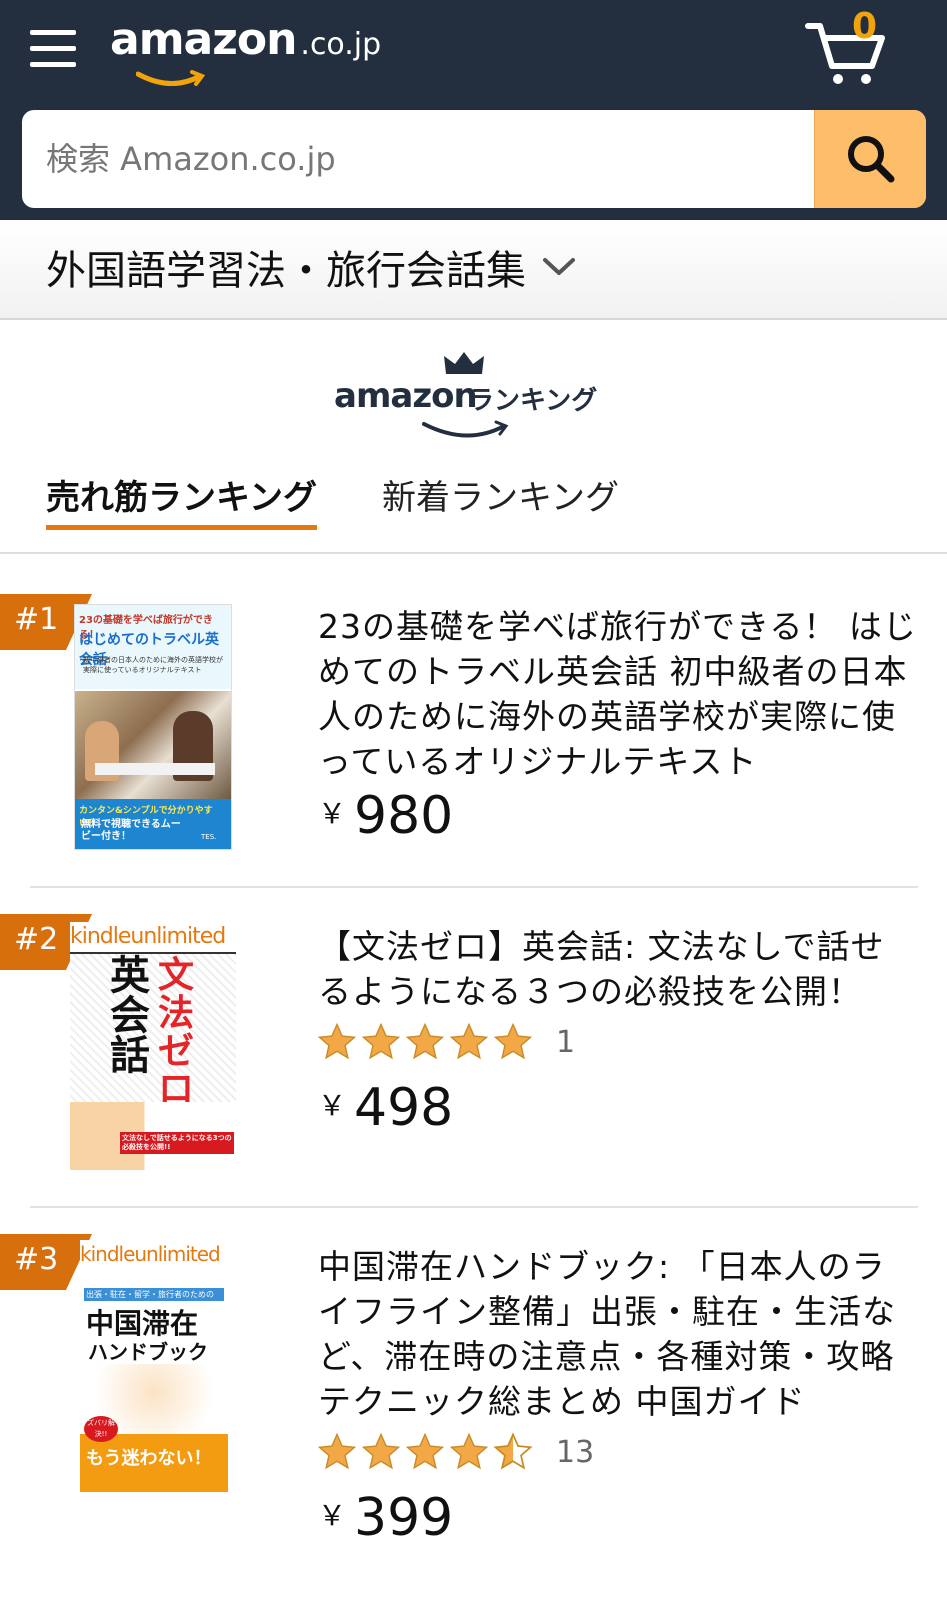 This screenshot has height=1600, width=947. I want to click on search-bar, so click(474, 159).